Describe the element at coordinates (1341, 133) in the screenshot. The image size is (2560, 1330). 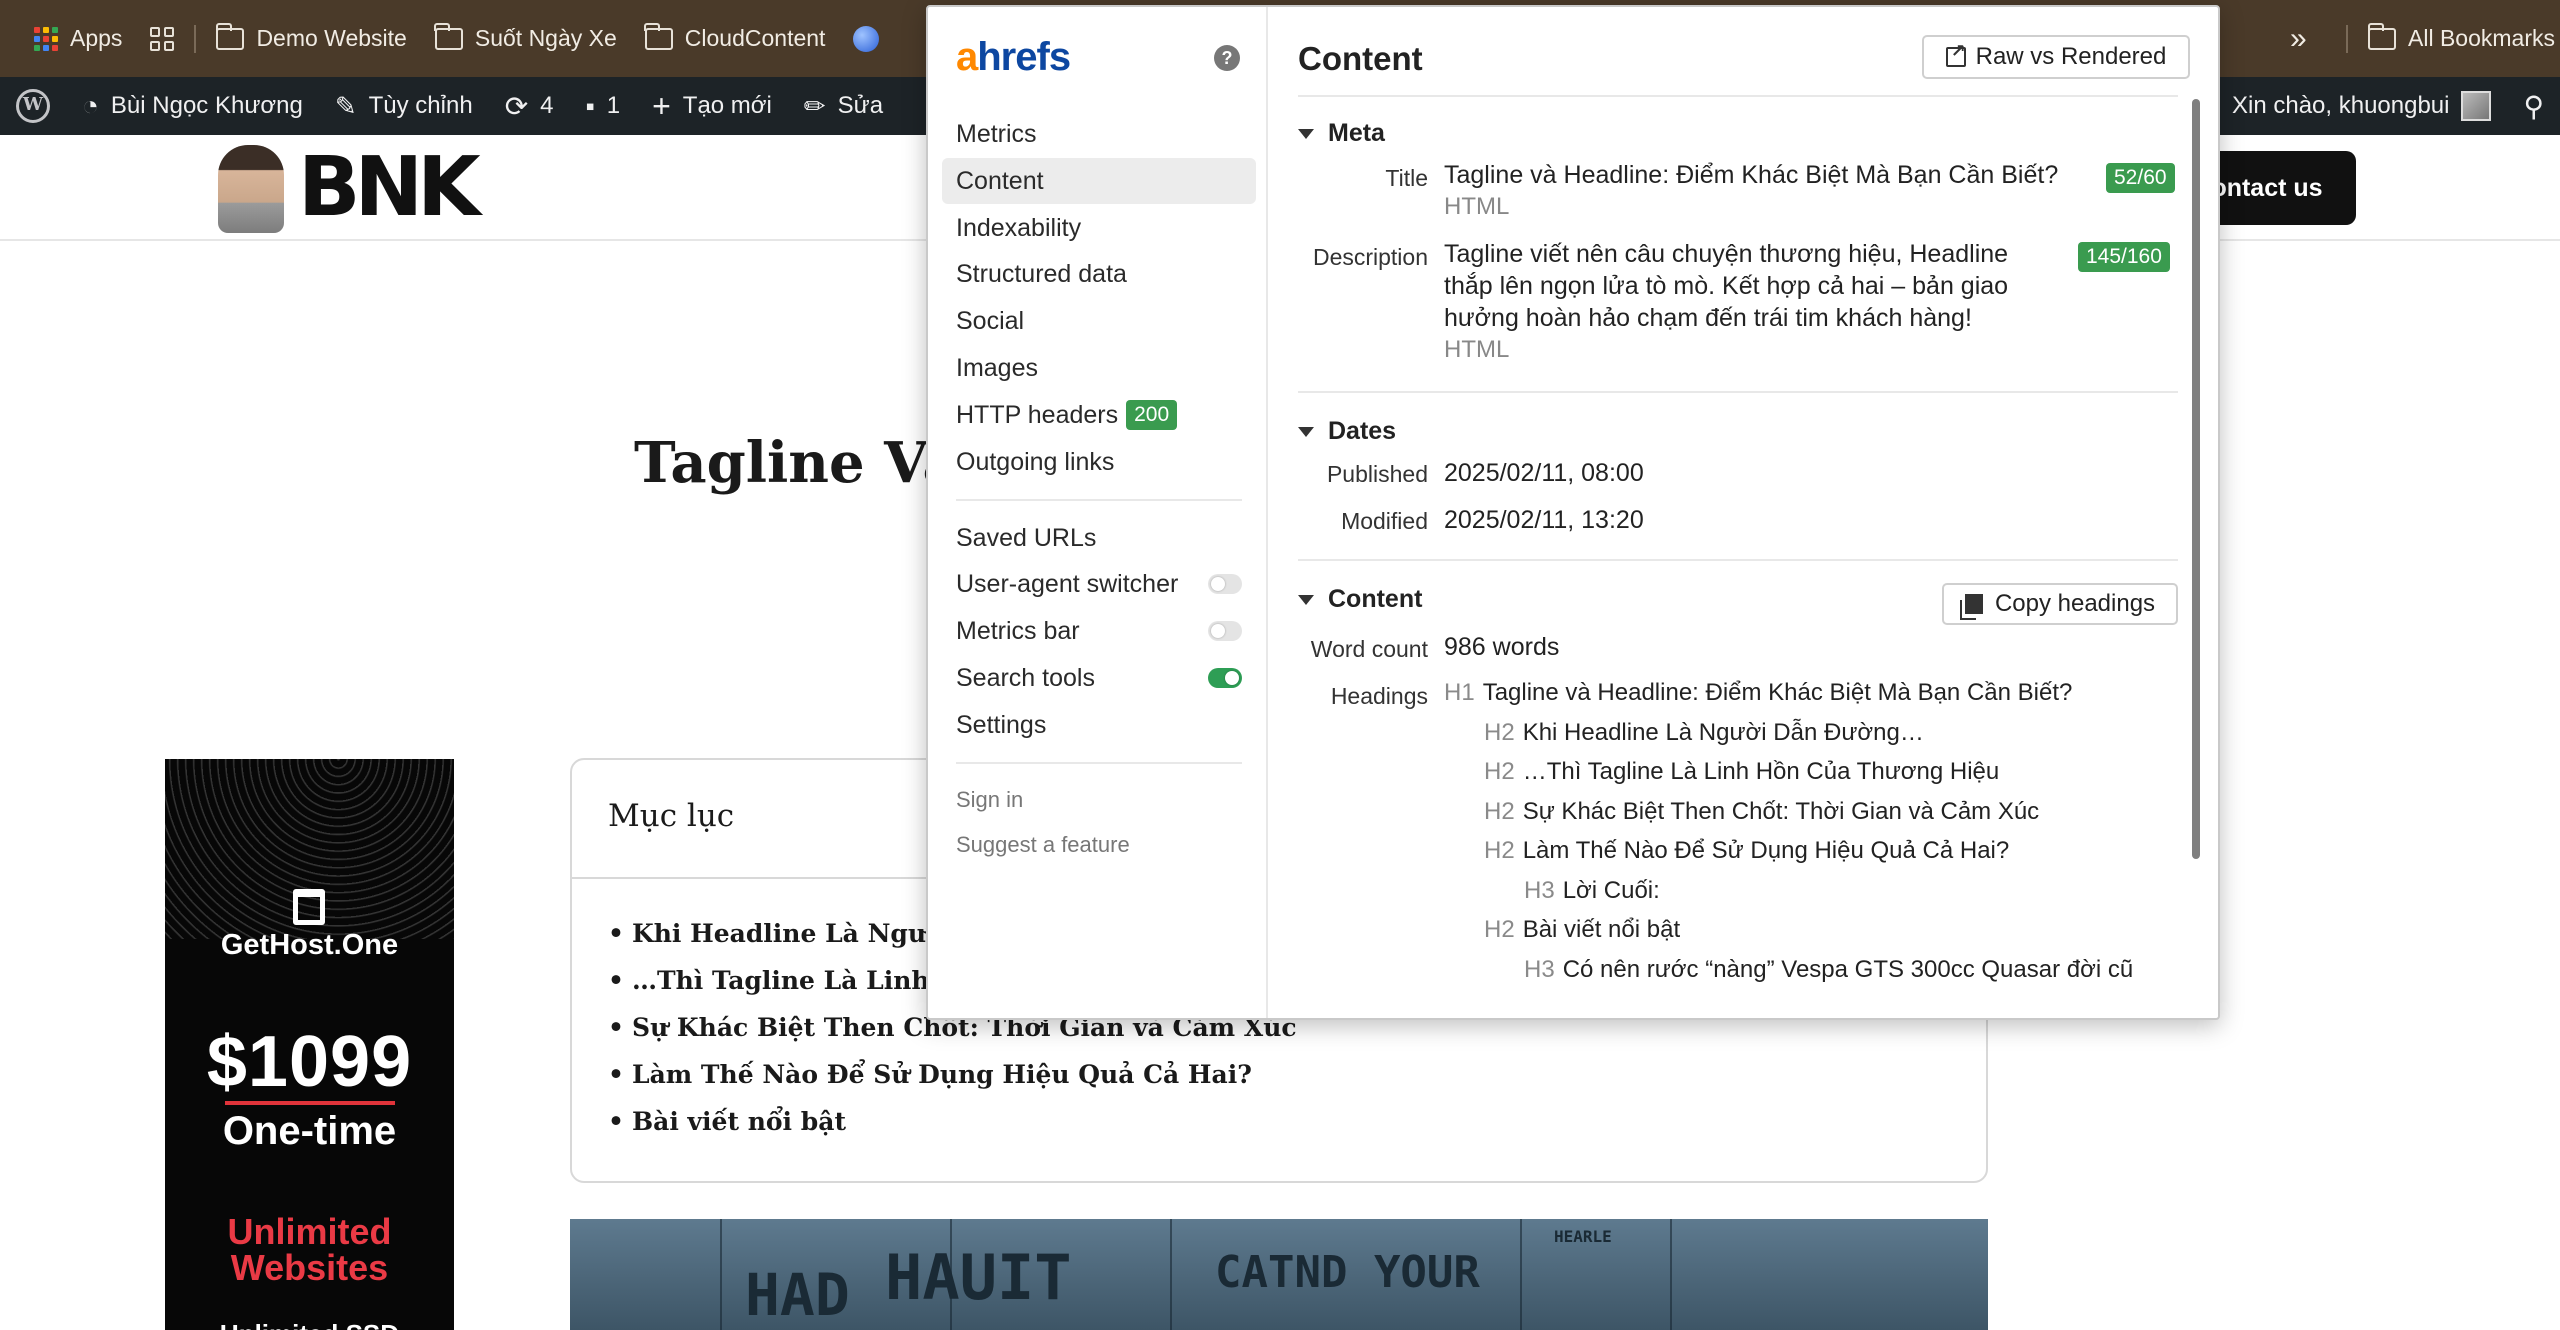
I see `section-meta-toggle: Meta` at that location.